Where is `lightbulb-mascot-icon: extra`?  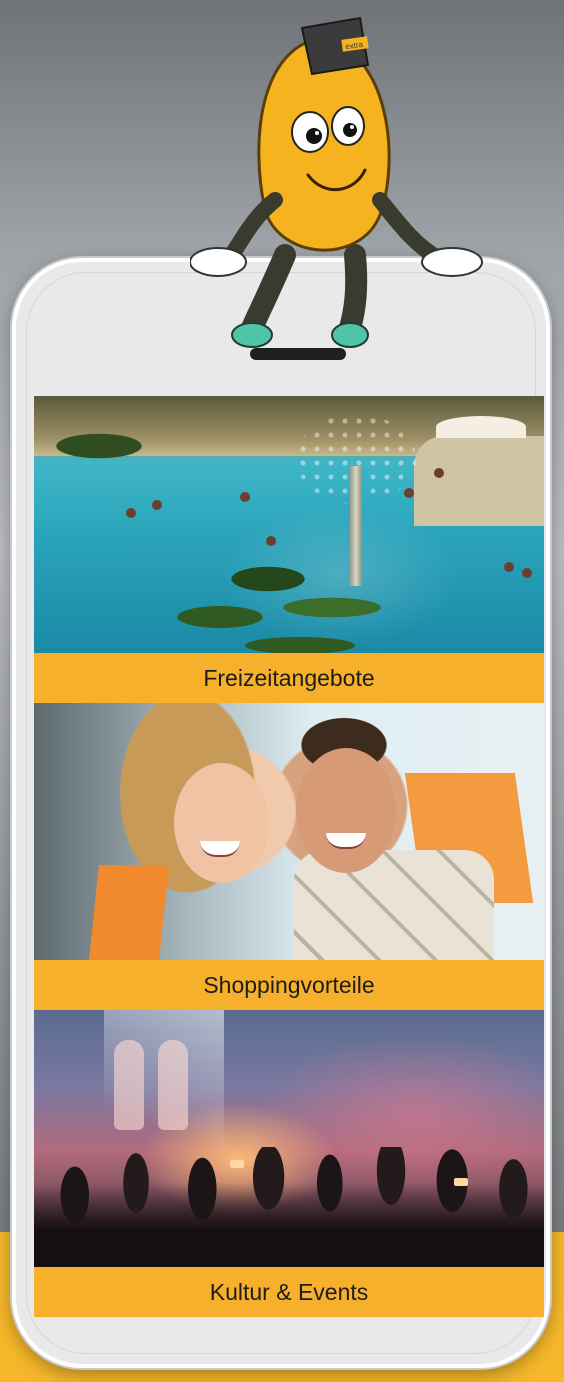 lightbulb-mascot-icon: extra is located at coordinates (336, 182).